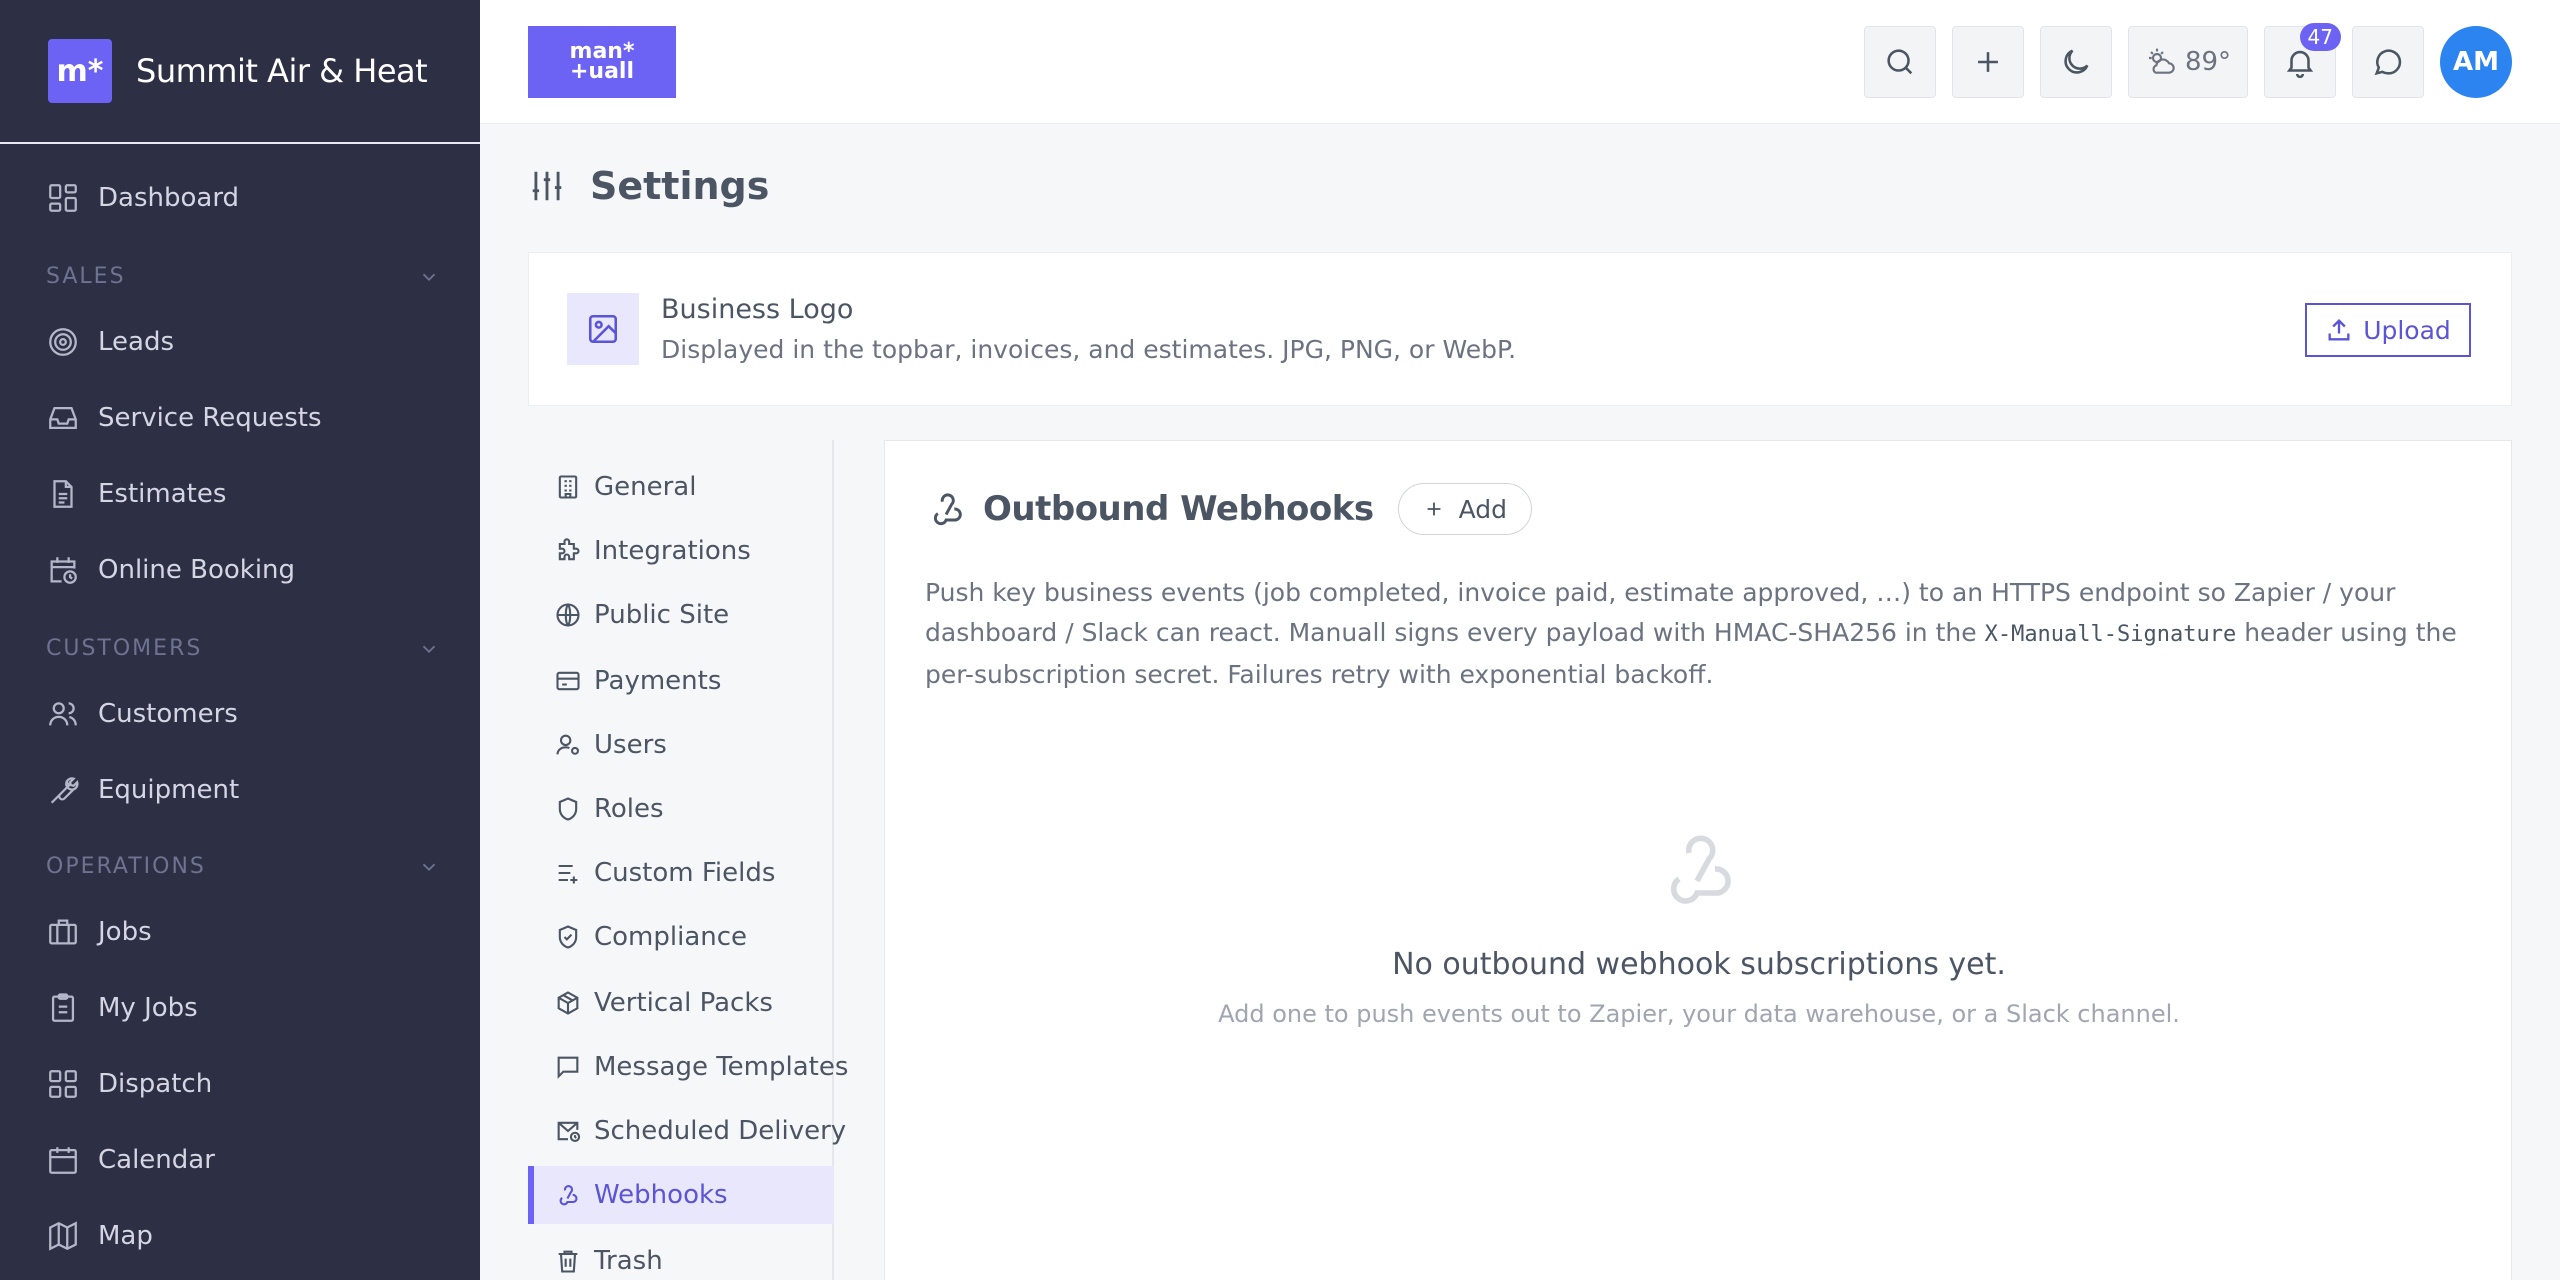 Image resolution: width=2560 pixels, height=1280 pixels. Describe the element at coordinates (2388, 330) in the screenshot. I see `upload-button: Upload` at that location.